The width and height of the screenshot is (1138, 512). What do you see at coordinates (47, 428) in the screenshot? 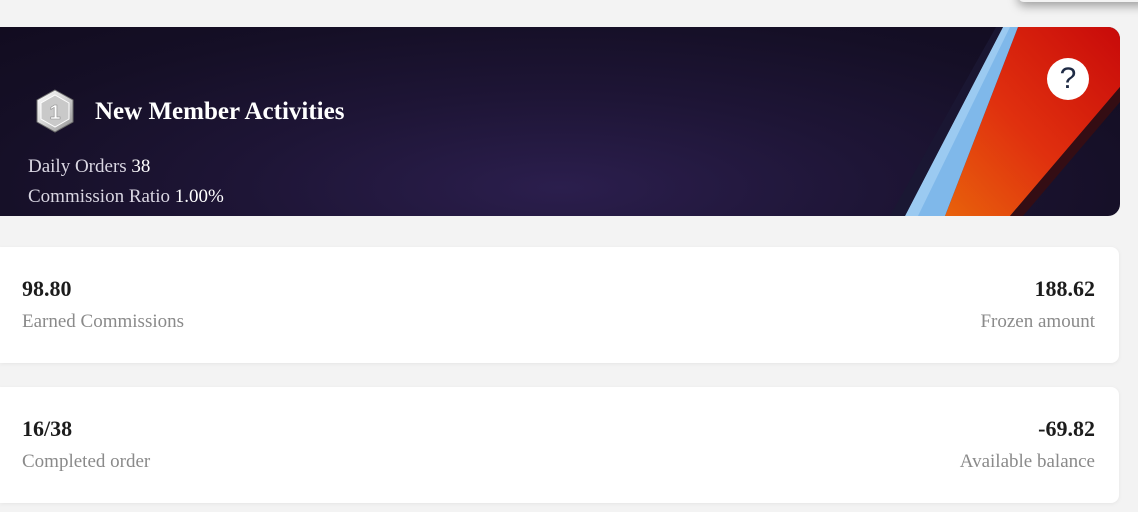
I see `completed-order-value: 16/38` at bounding box center [47, 428].